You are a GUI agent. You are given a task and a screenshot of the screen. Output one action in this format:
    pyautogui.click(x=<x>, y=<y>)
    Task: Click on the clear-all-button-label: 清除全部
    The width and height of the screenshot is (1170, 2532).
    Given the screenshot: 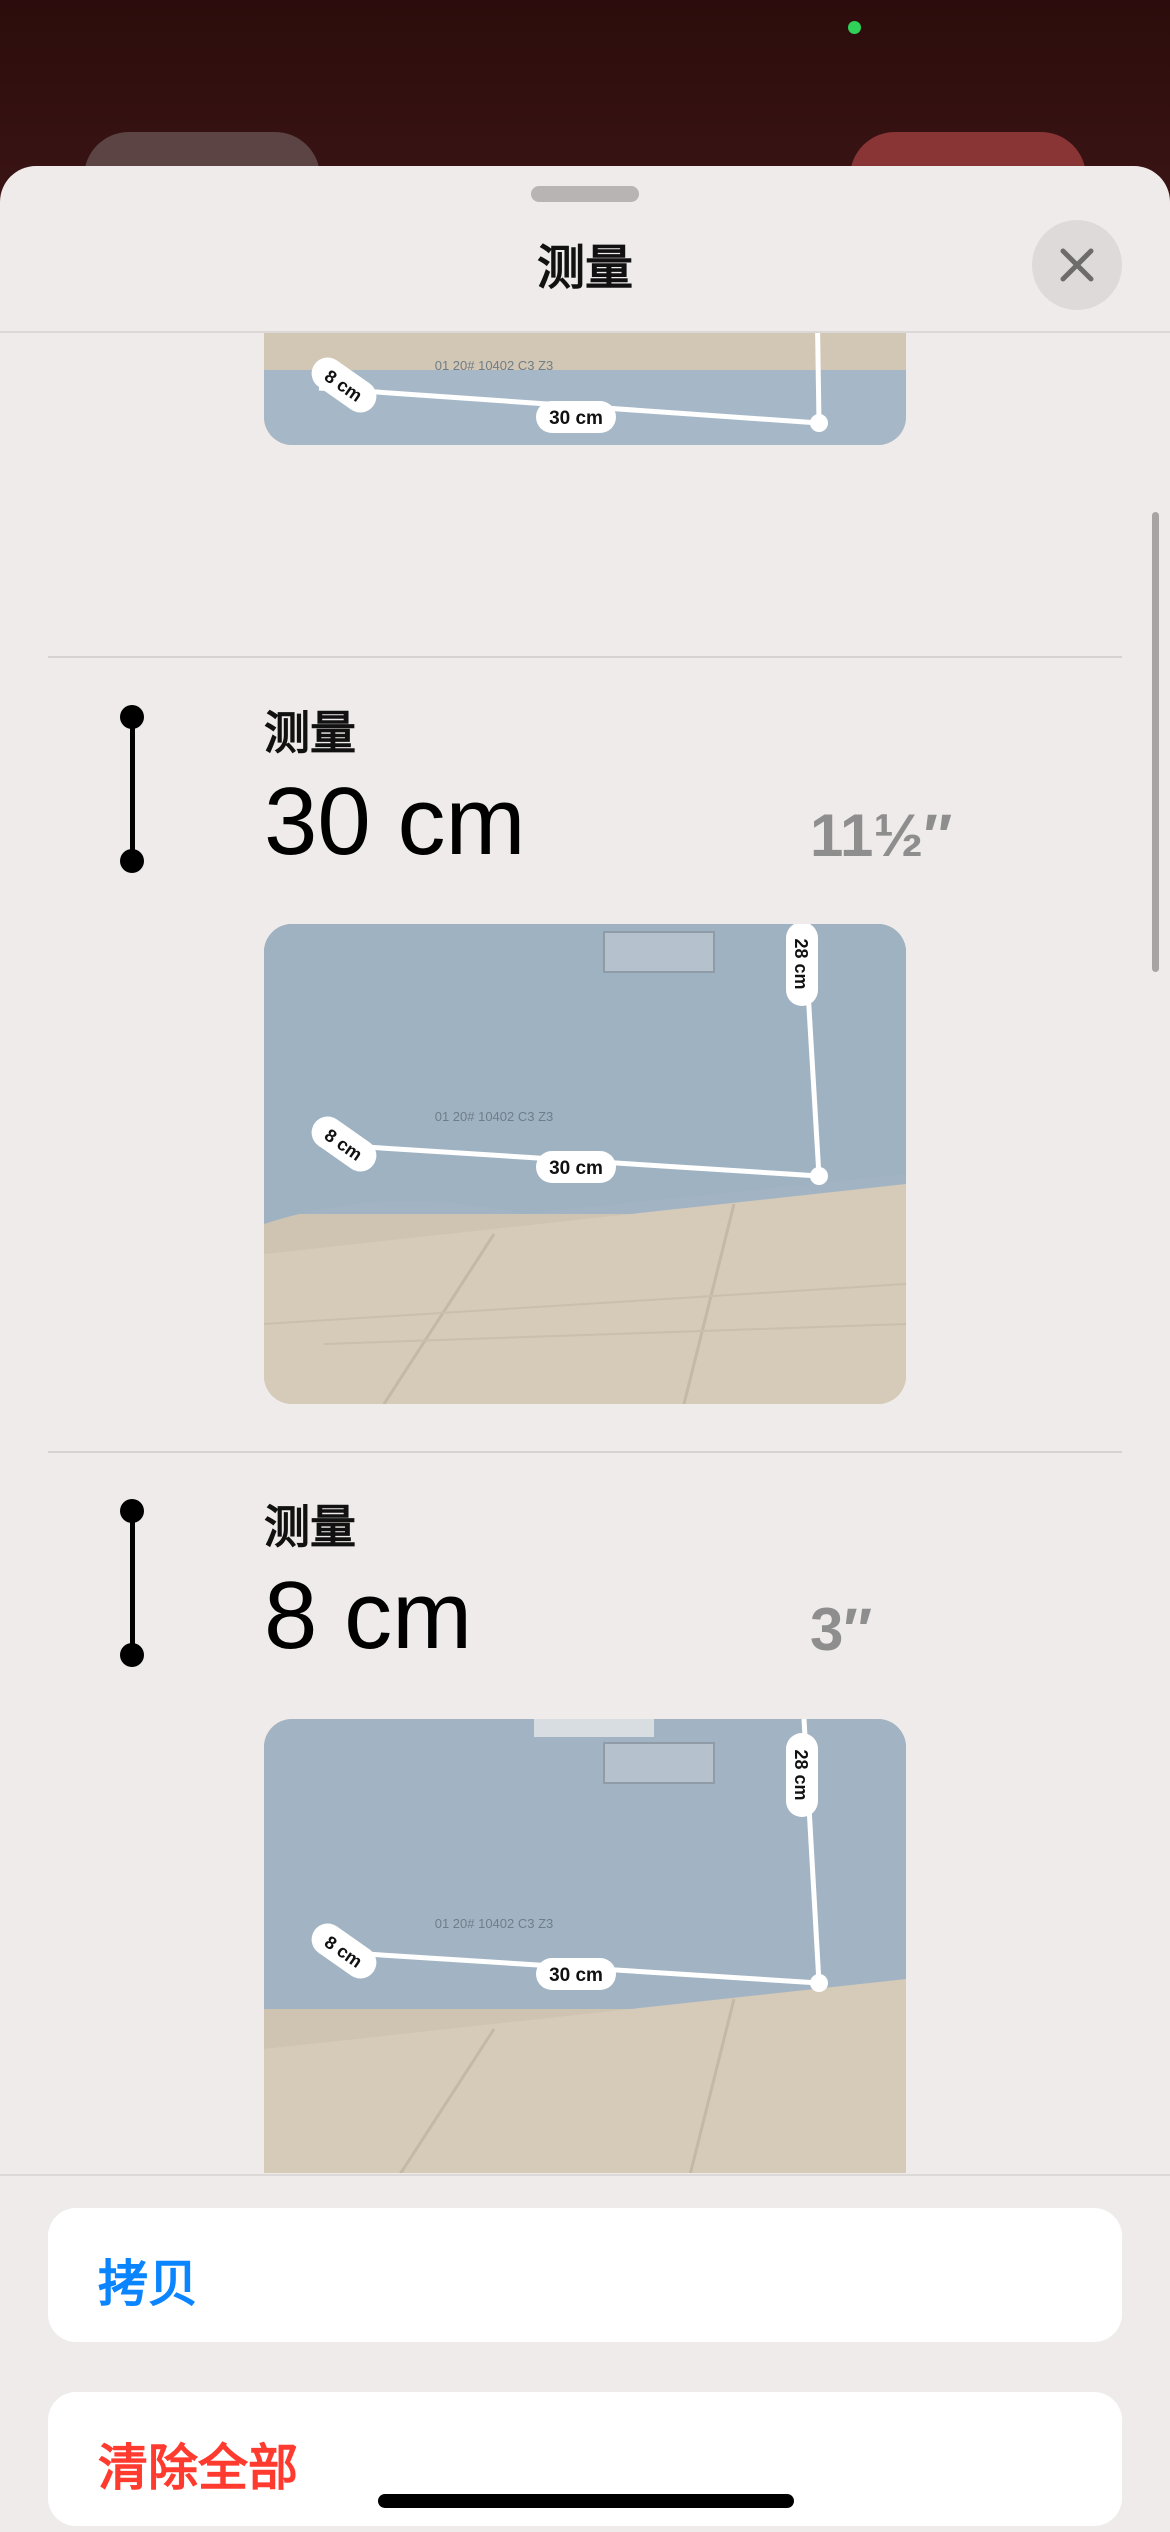 What is the action you would take?
    pyautogui.click(x=198, y=2468)
    